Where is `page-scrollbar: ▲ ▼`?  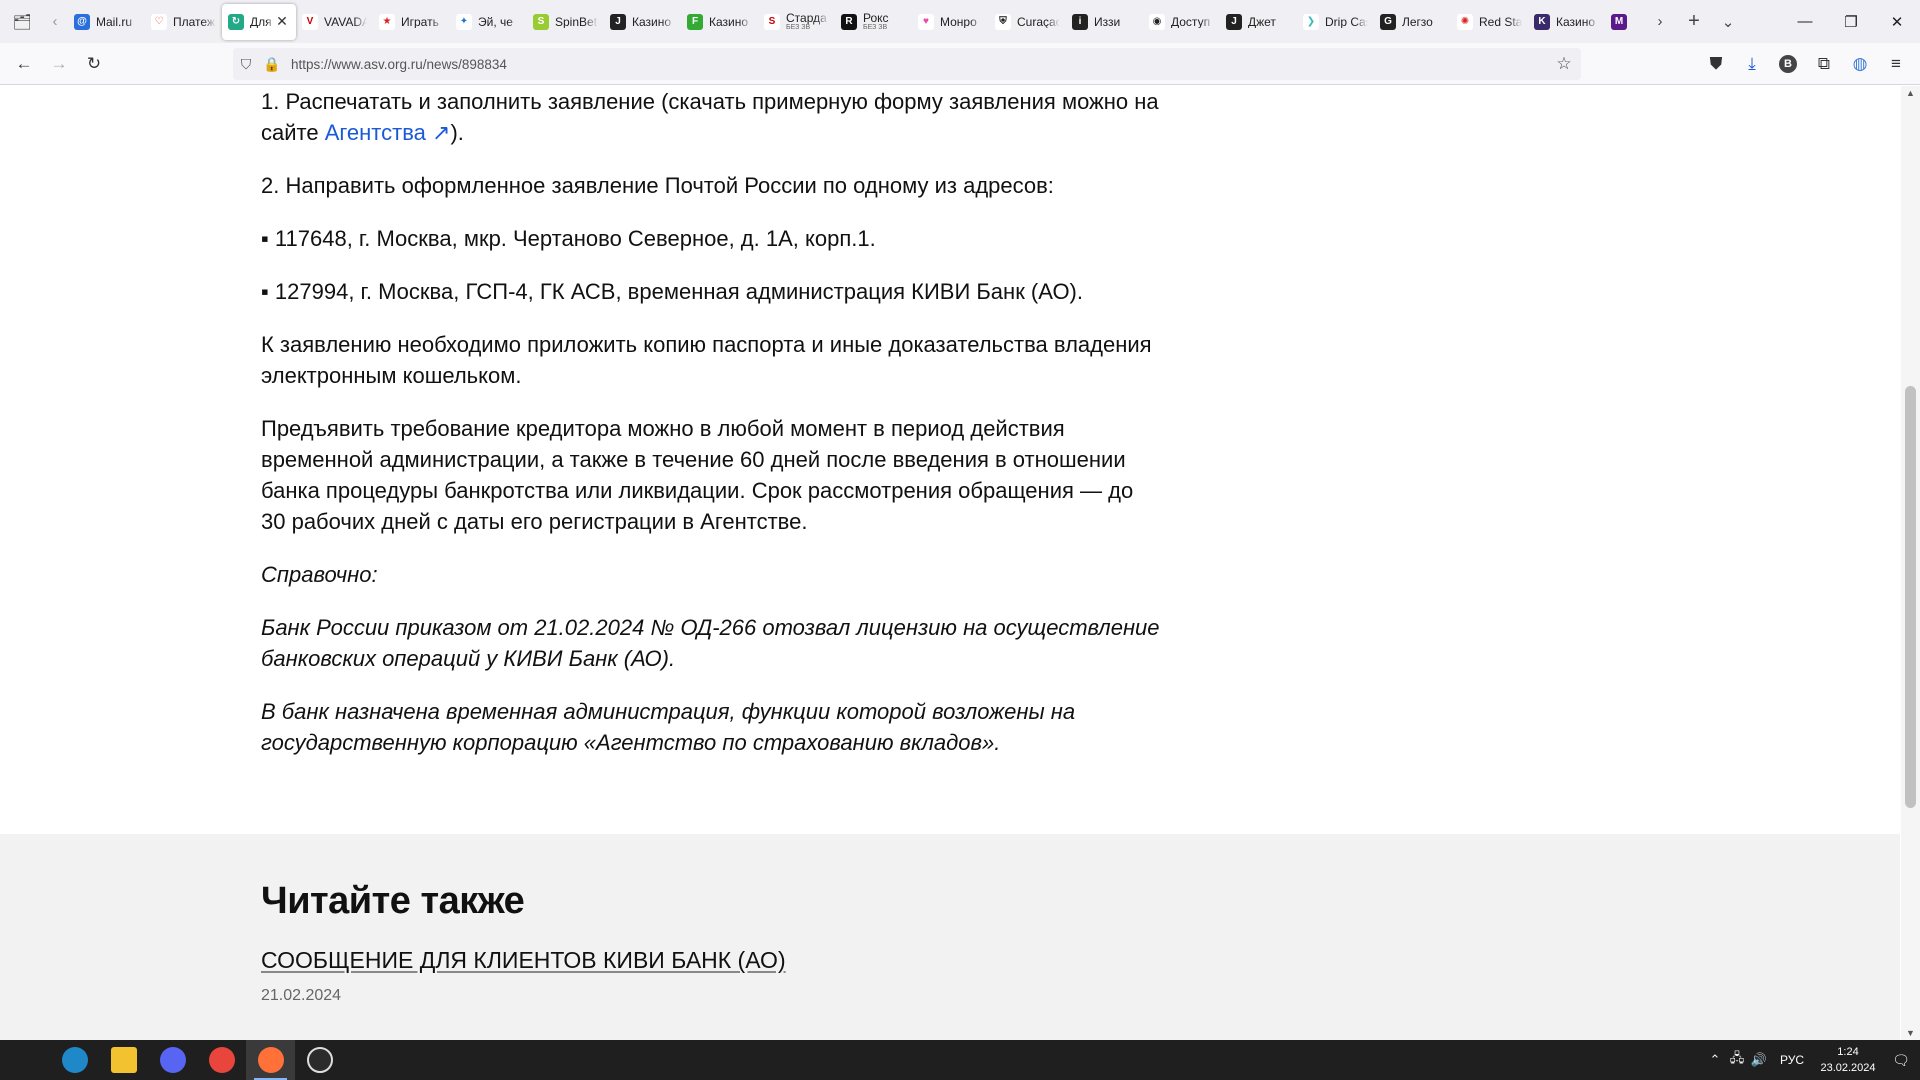
page-scrollbar: ▲ ▼ is located at coordinates (1910, 563).